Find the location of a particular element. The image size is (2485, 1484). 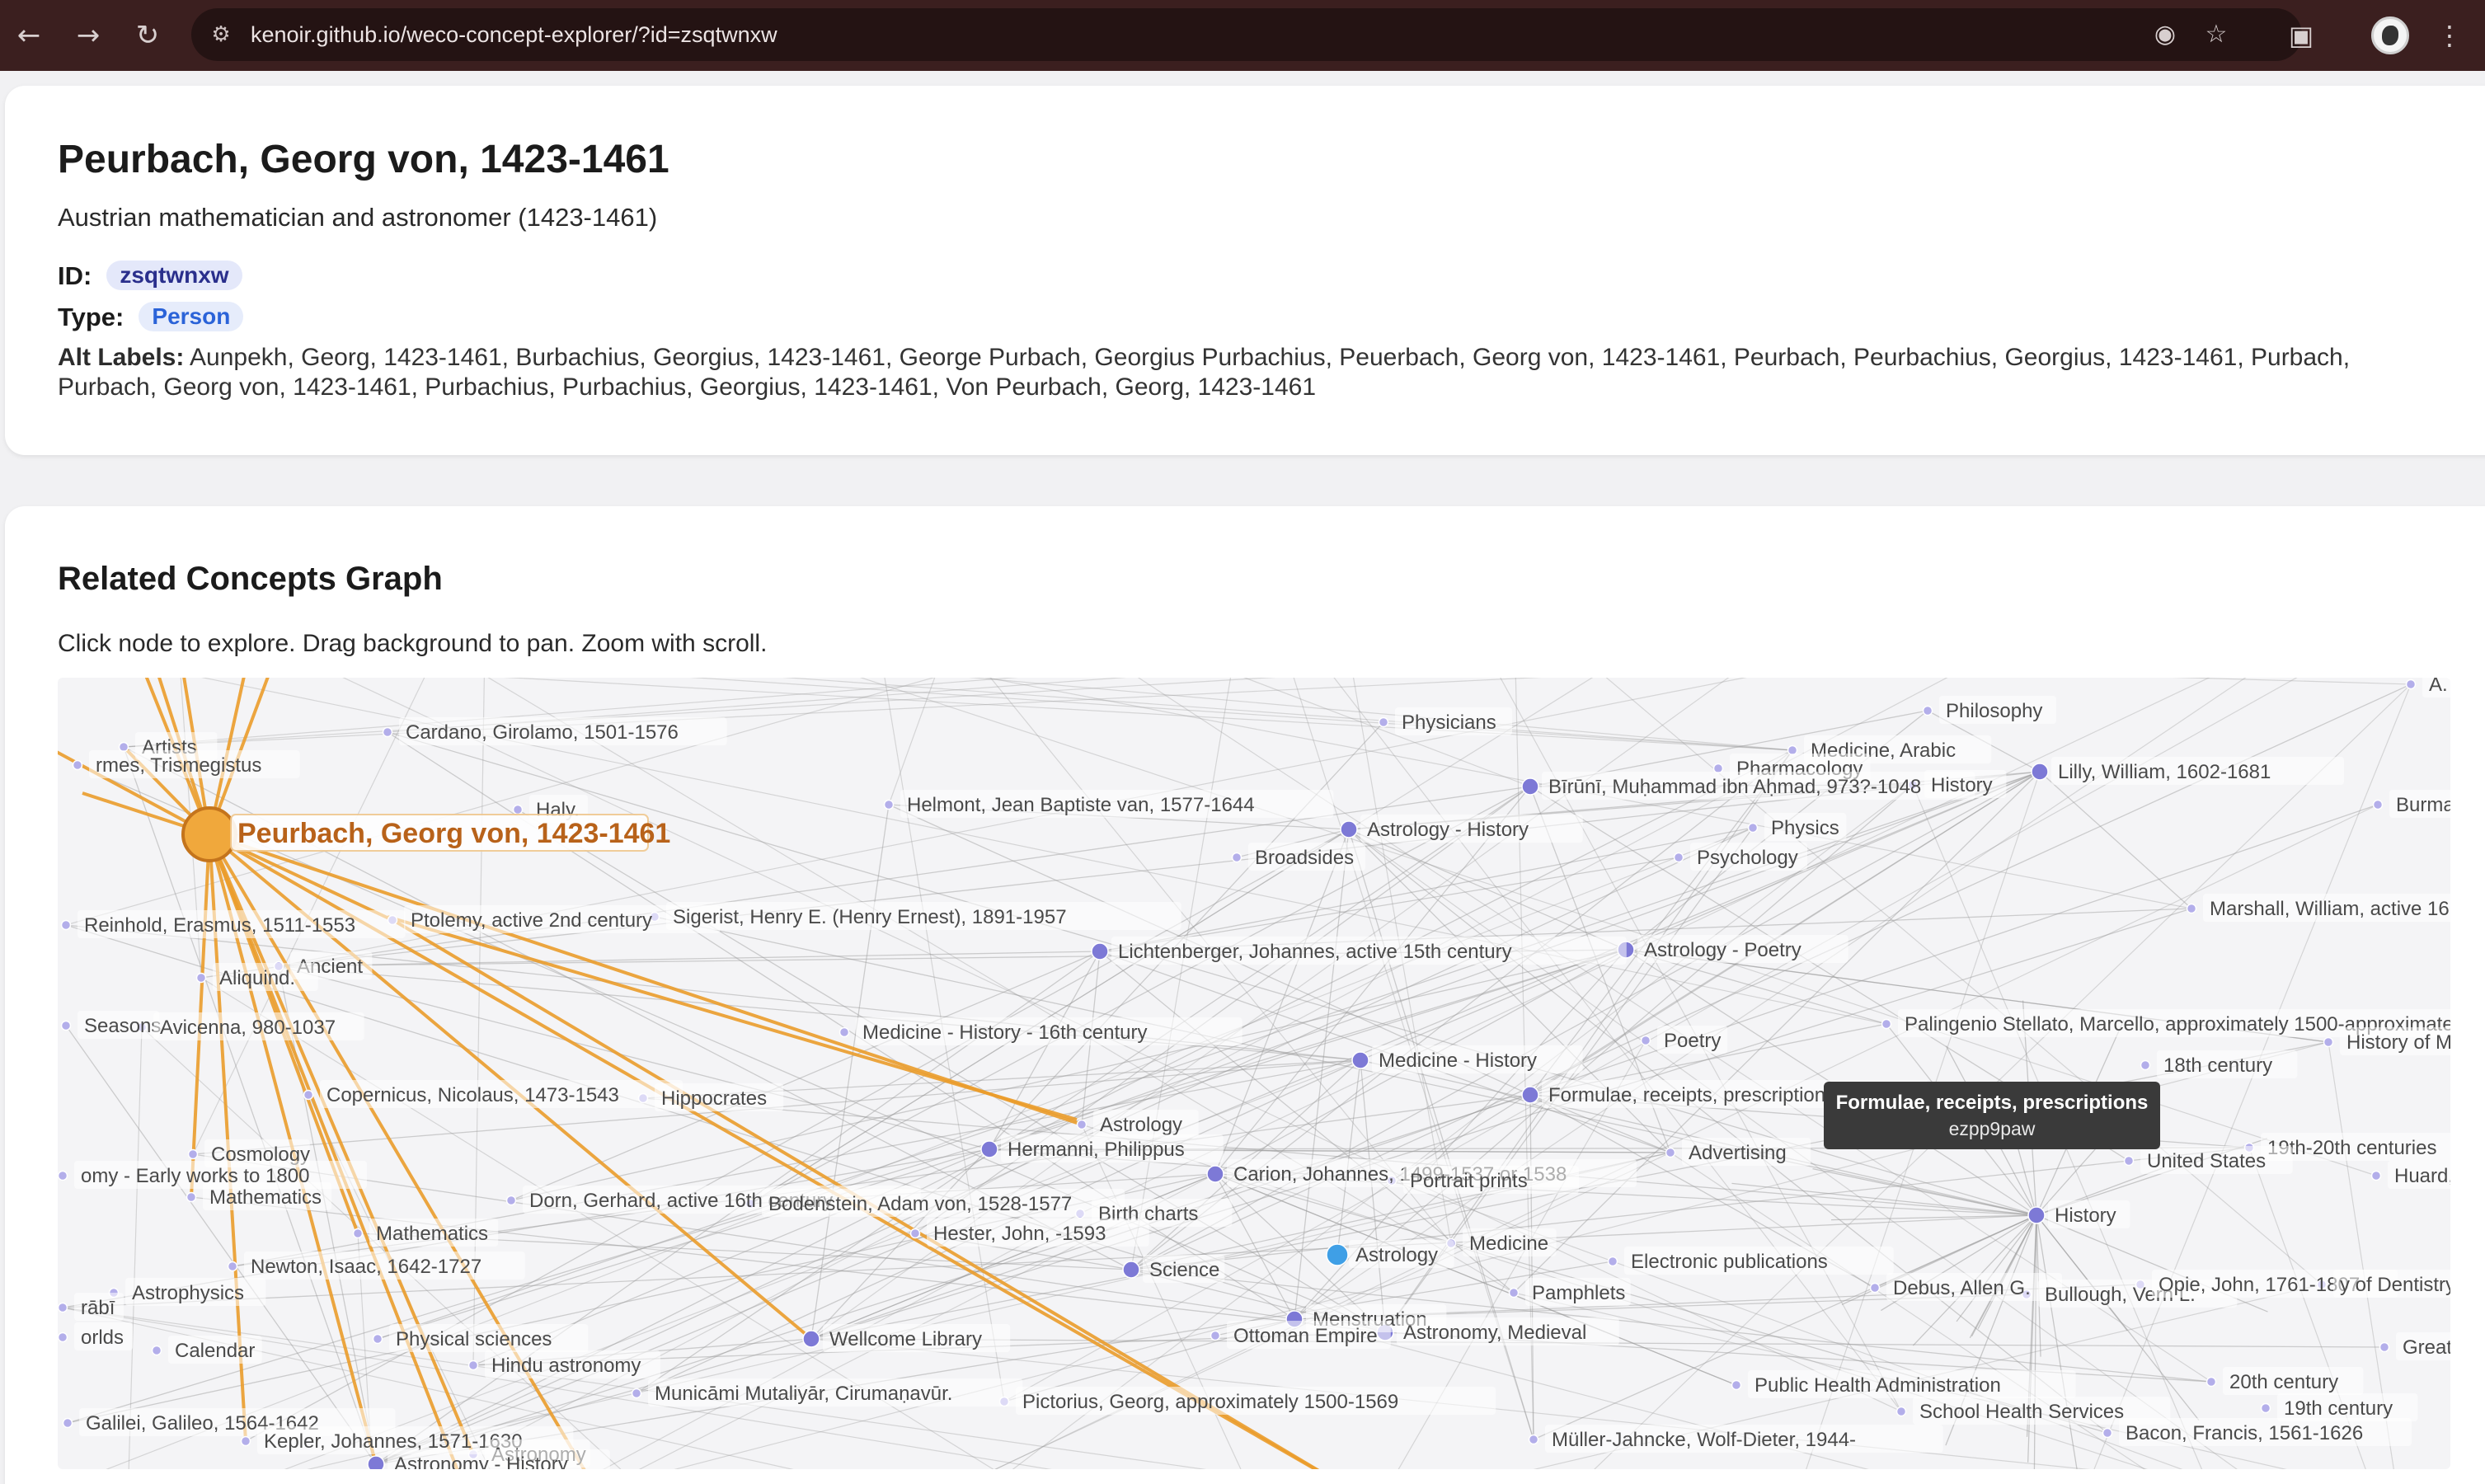

site-settings-icon: ⚙ is located at coordinates (221, 34).